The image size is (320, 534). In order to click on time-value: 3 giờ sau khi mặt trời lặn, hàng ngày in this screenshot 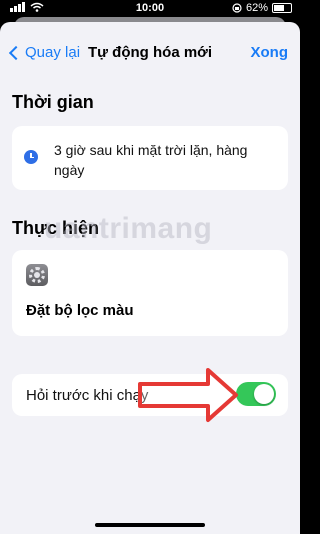, I will do `click(151, 160)`.